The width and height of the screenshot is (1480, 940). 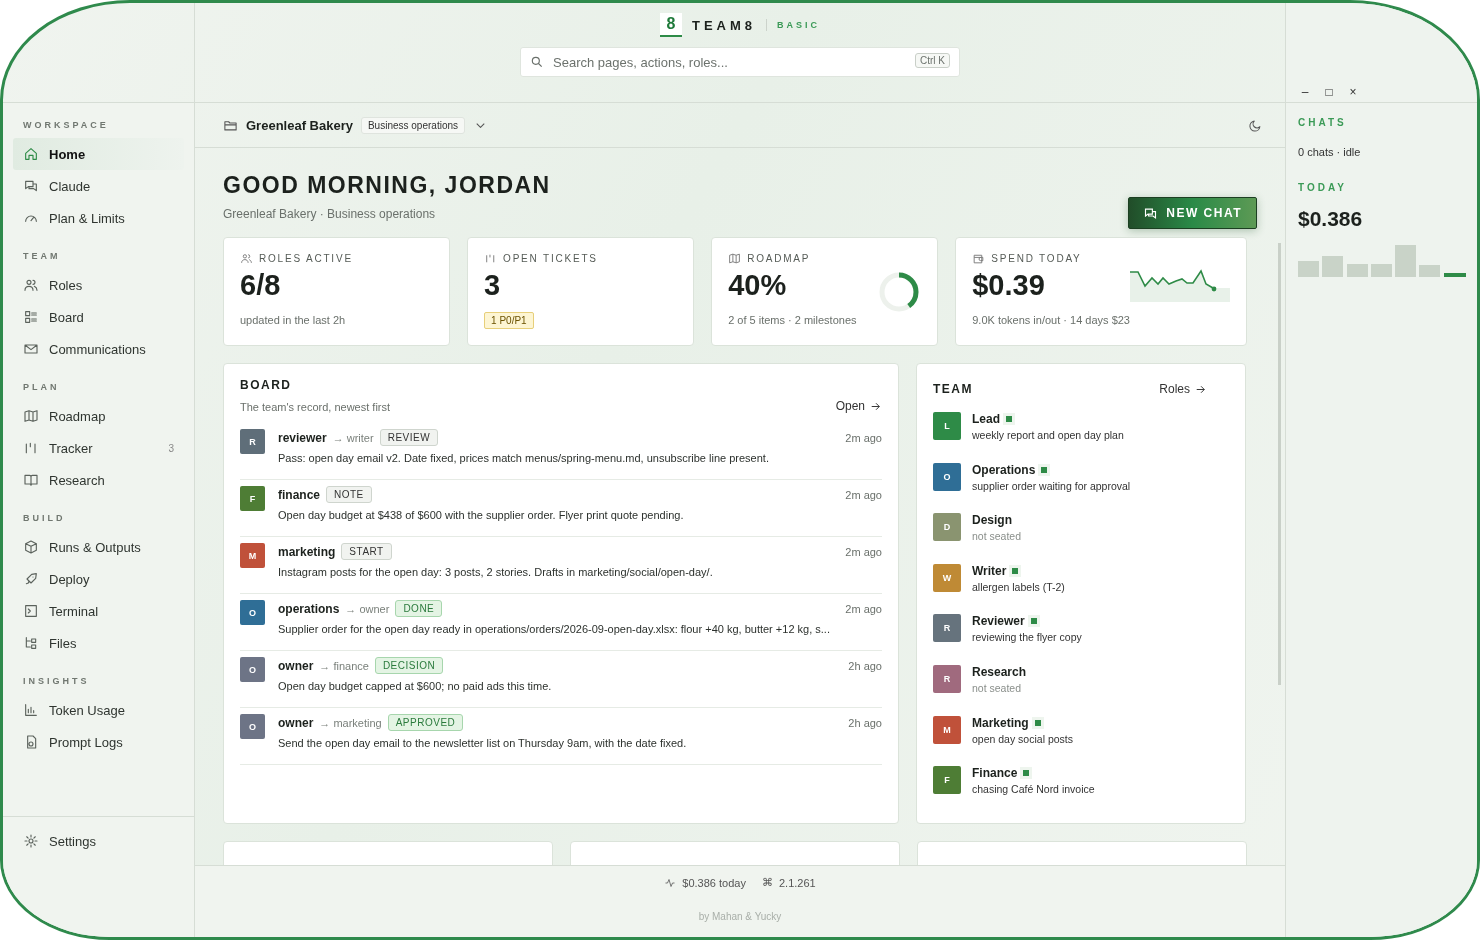 I want to click on member-name: Marketing, so click(x=1000, y=722).